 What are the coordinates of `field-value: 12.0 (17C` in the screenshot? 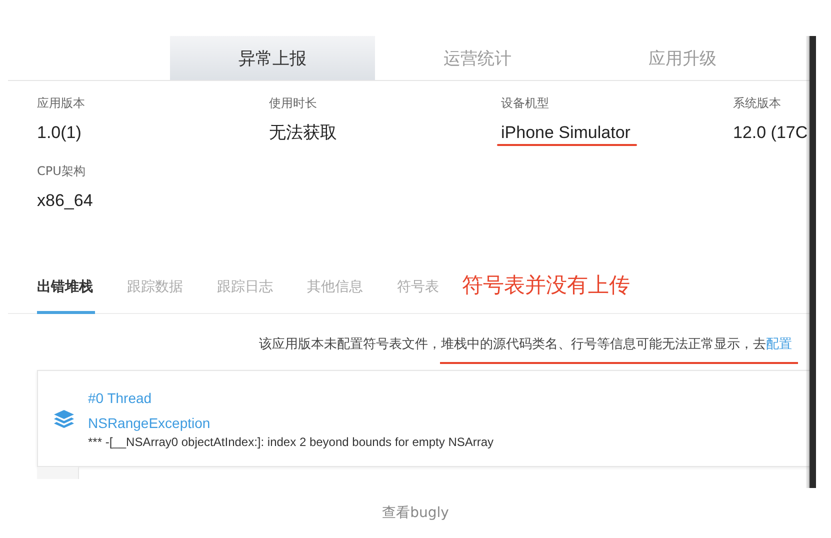 It's located at (770, 133).